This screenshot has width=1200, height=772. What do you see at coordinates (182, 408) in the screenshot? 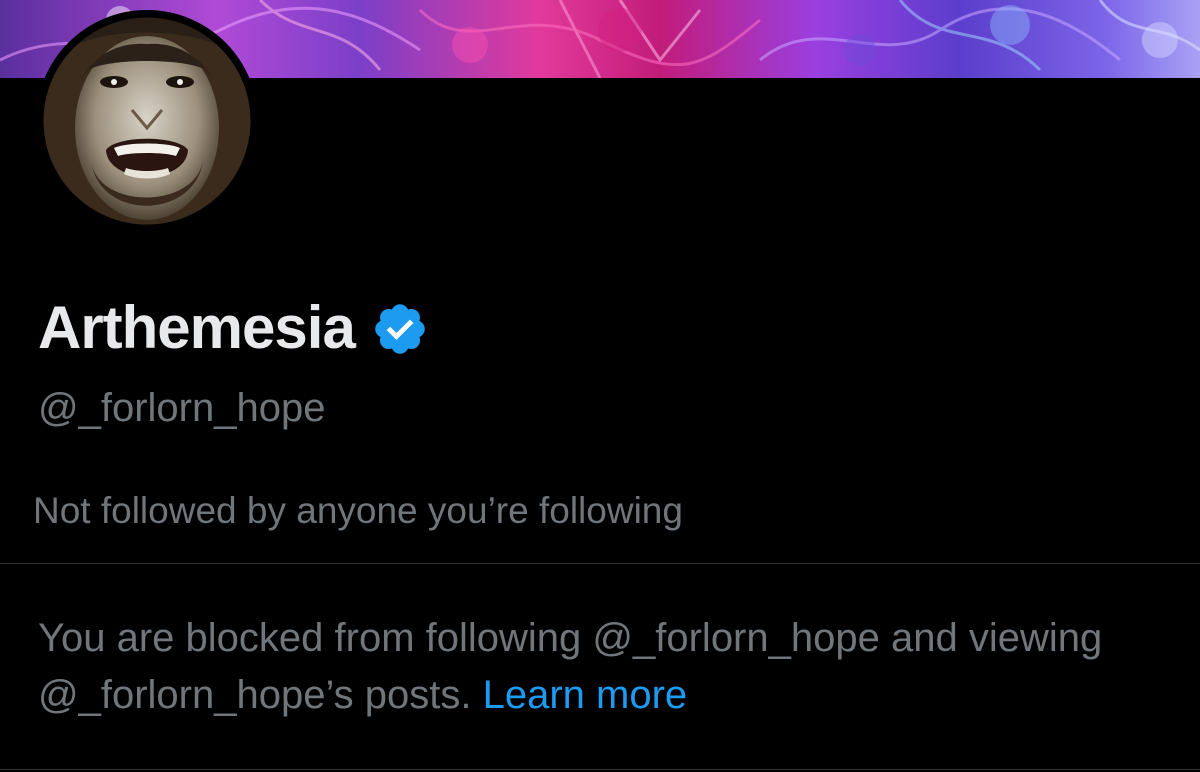
I see `profile-handle: @_forlorn_hope` at bounding box center [182, 408].